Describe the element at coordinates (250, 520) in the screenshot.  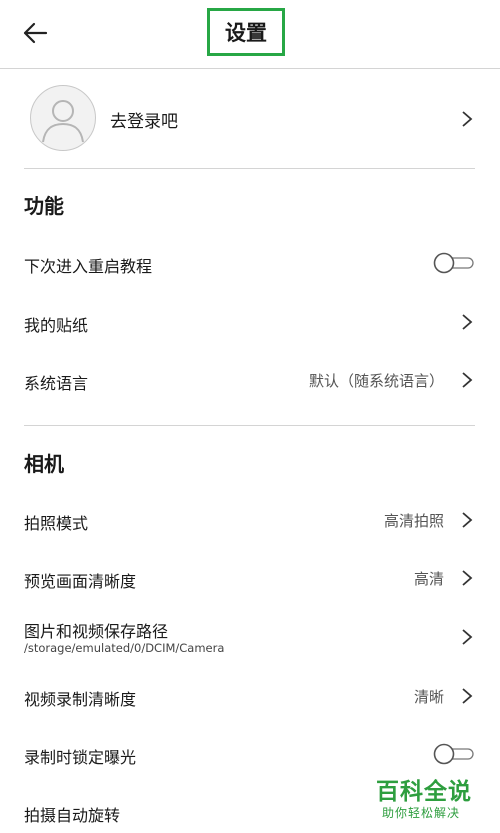
I see `photo-mode-row: 拍照模式 高清拍照` at that location.